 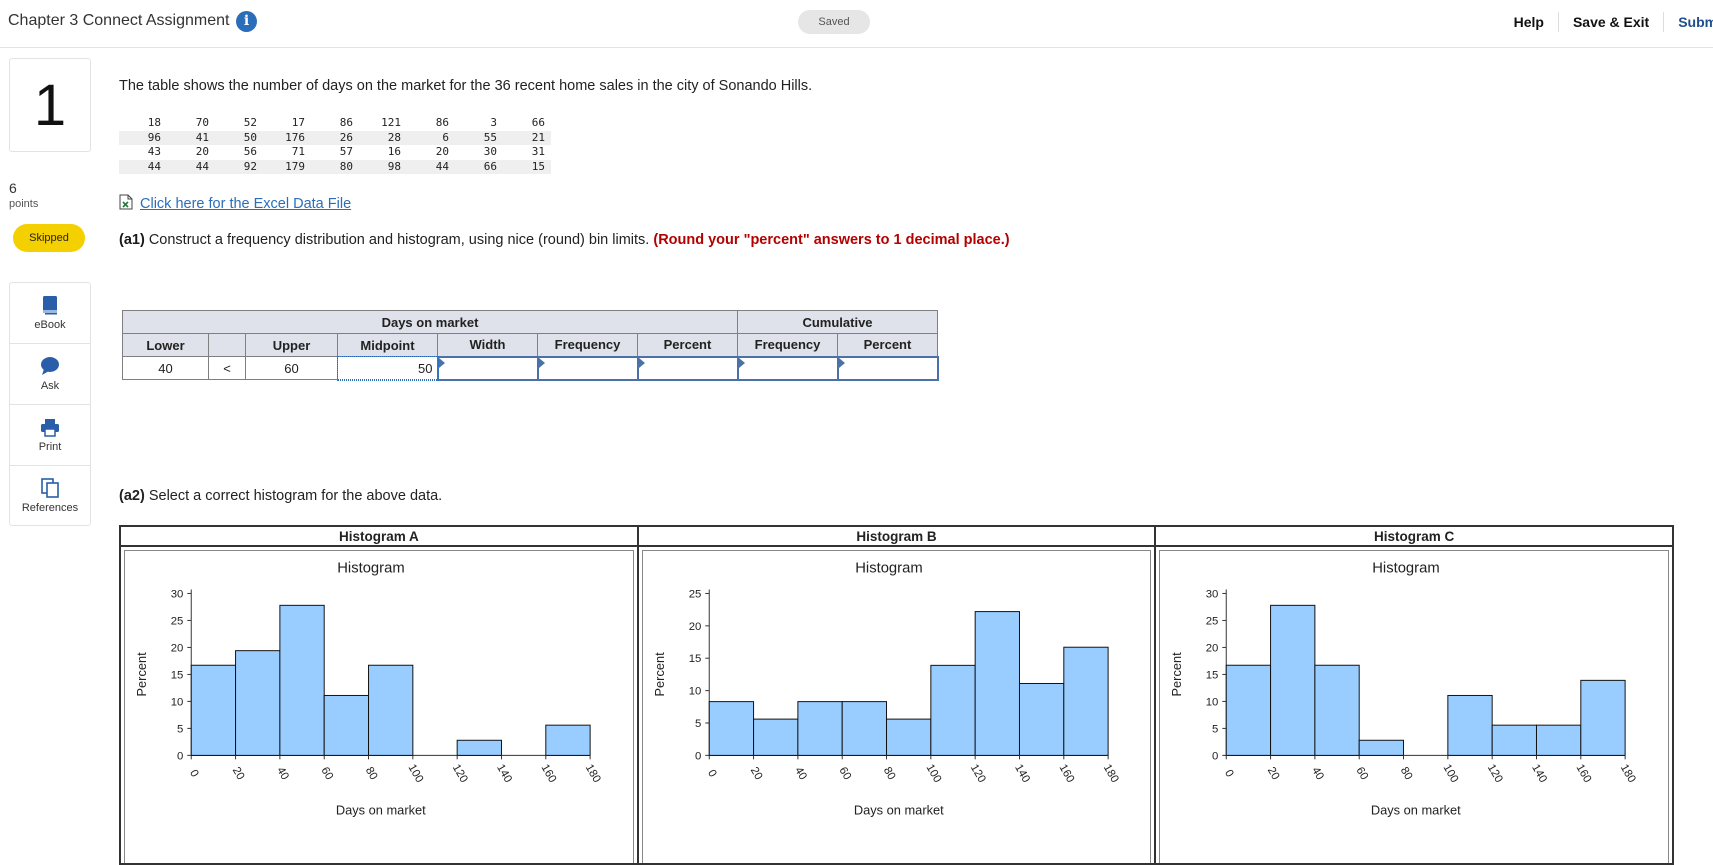 What do you see at coordinates (239, 152) in the screenshot?
I see `data-cell: 56` at bounding box center [239, 152].